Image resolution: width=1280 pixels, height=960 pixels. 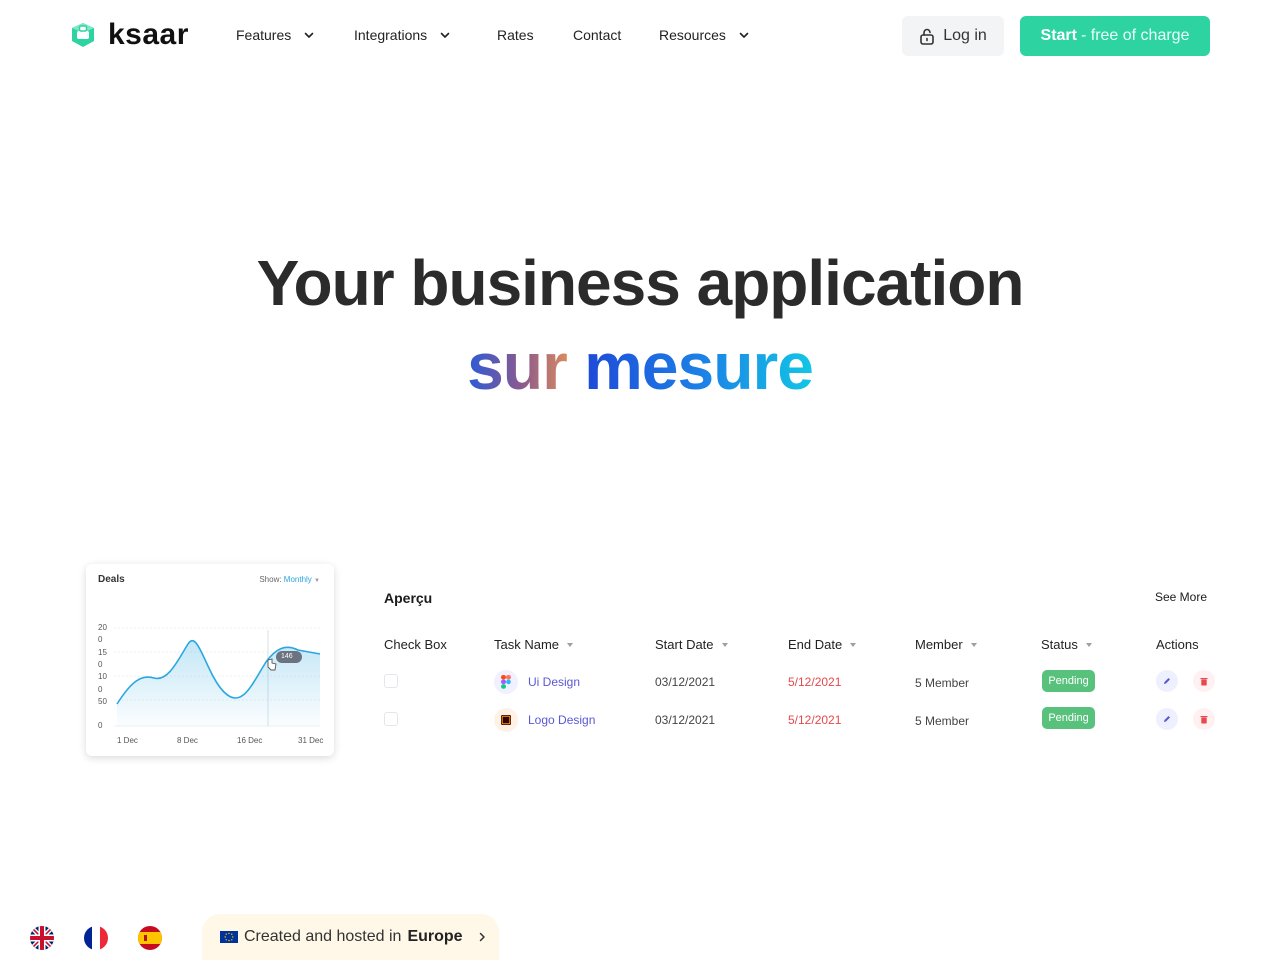 I want to click on hosted-in-europe-banner: Created and hosted in Europe, so click(x=350, y=937).